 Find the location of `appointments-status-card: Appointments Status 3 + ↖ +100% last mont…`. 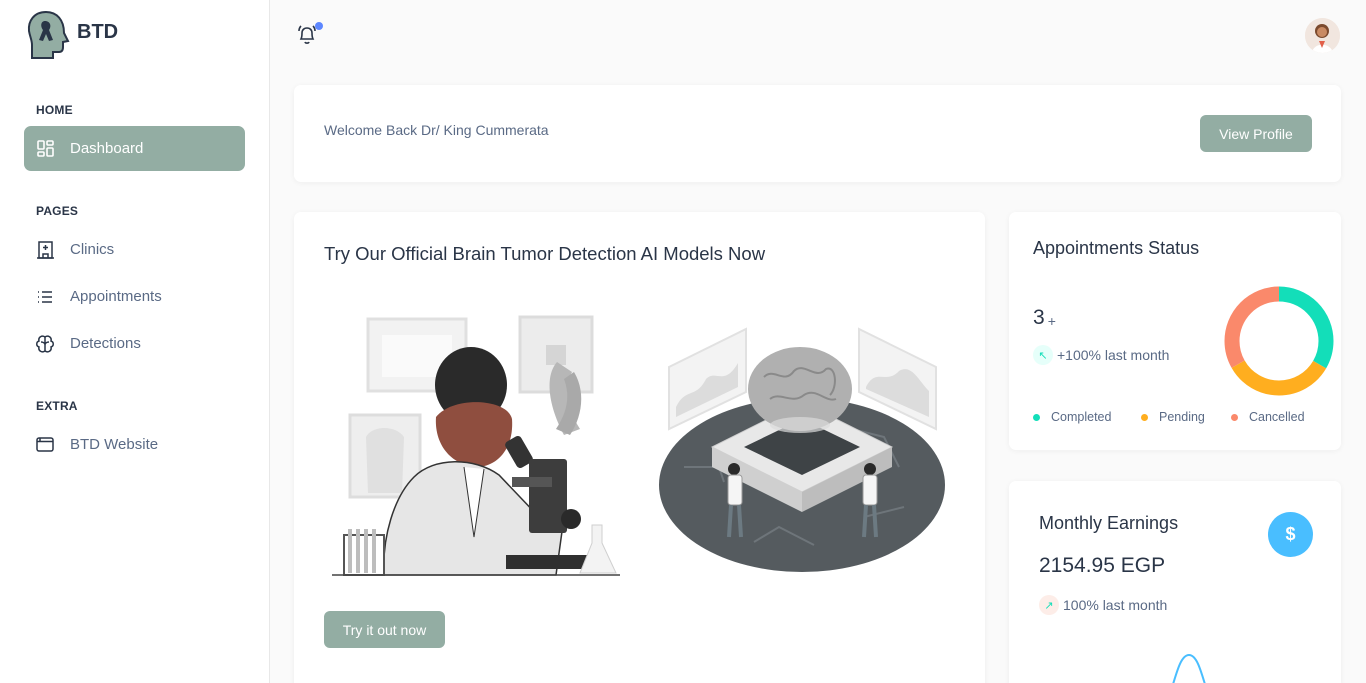

appointments-status-card: Appointments Status 3 + ↖ +100% last mont… is located at coordinates (1175, 331).